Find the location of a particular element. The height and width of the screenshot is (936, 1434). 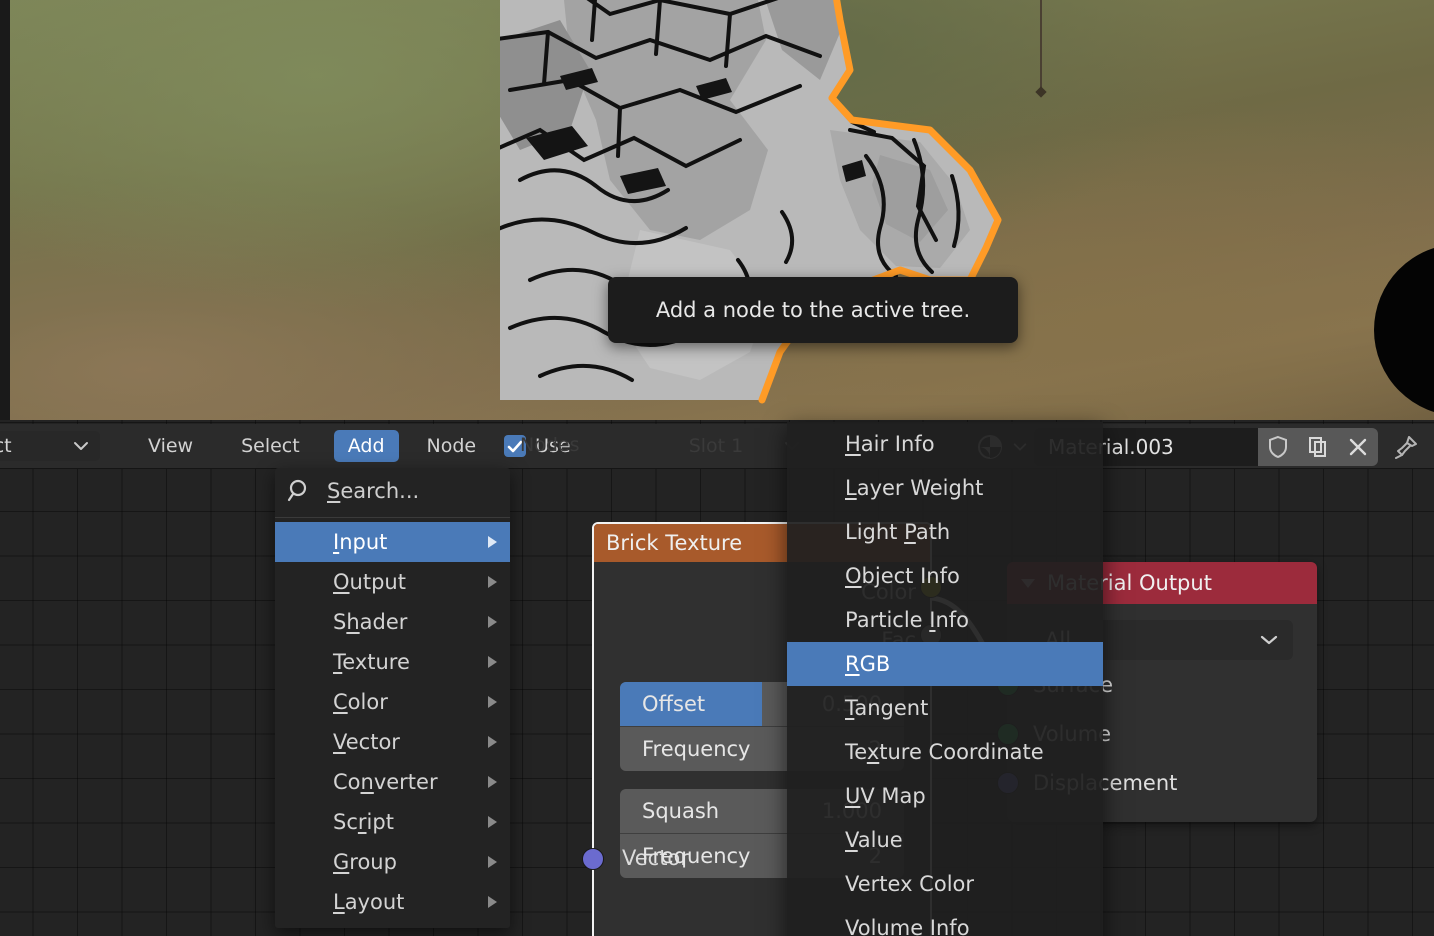

menu-item-output: Output is located at coordinates (392, 582).